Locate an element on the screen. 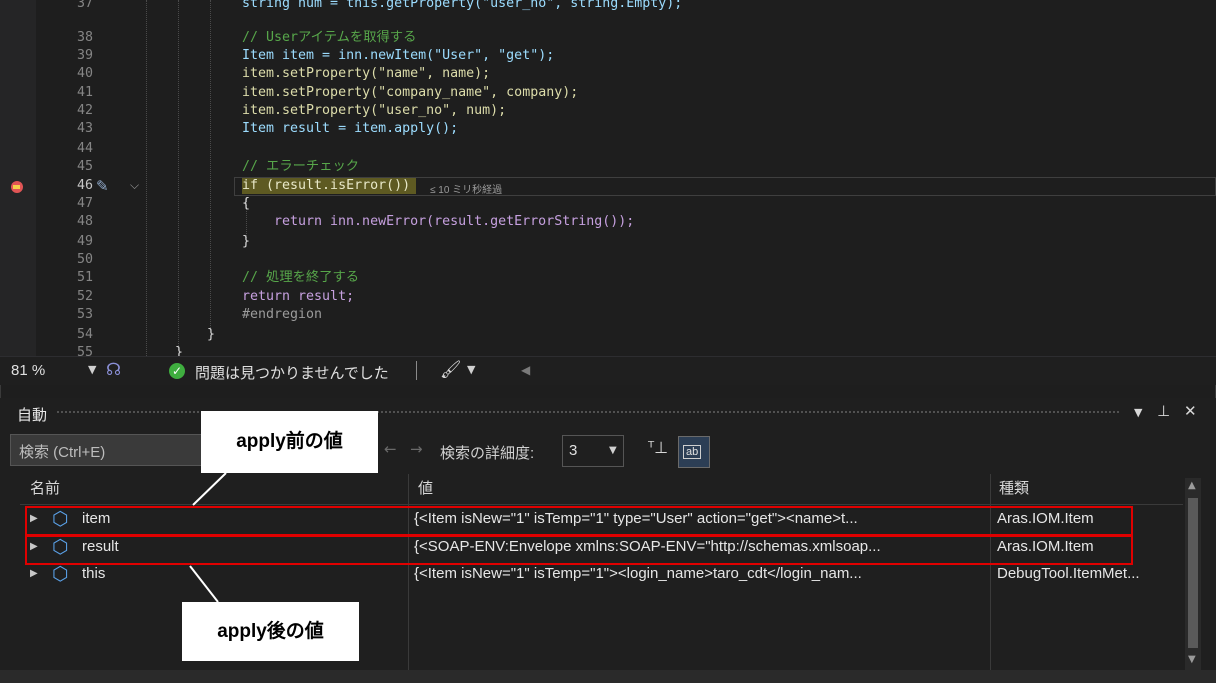 This screenshot has height=683, width=1216. callout-leader-lines is located at coordinates (208, 537).